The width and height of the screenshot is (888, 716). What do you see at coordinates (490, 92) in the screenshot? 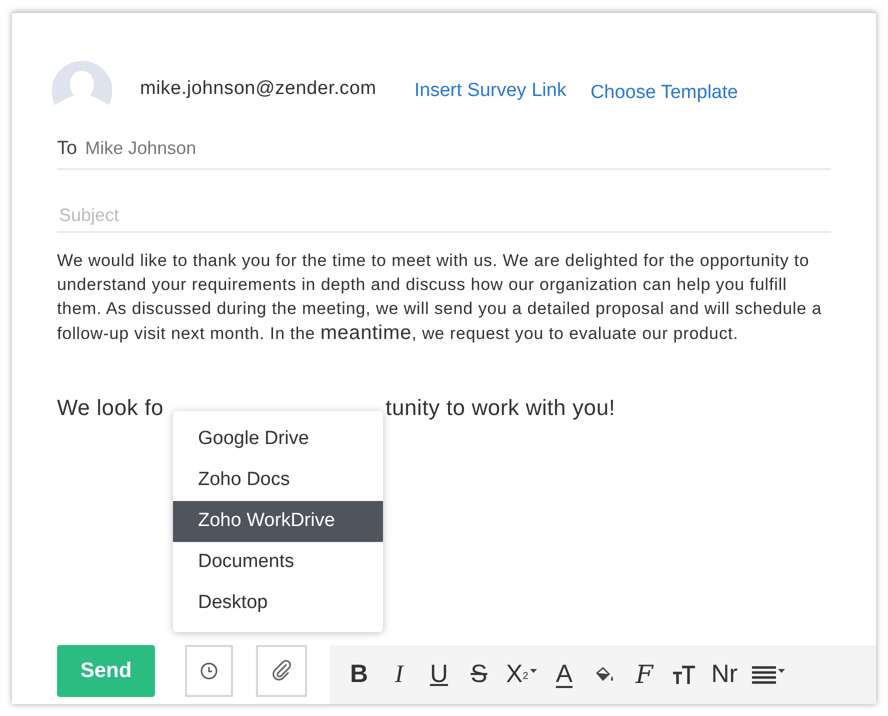
I see `link: Insert Survey Link` at bounding box center [490, 92].